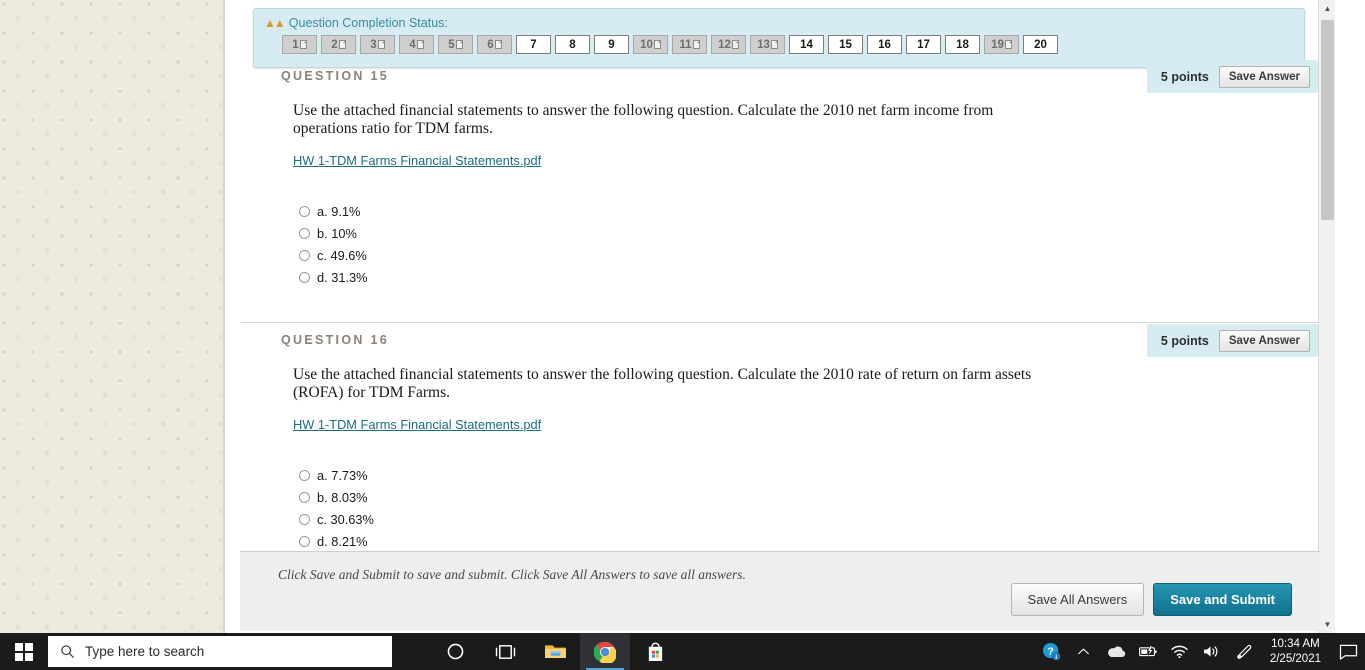  What do you see at coordinates (1244, 651) in the screenshot?
I see `pen-icon` at bounding box center [1244, 651].